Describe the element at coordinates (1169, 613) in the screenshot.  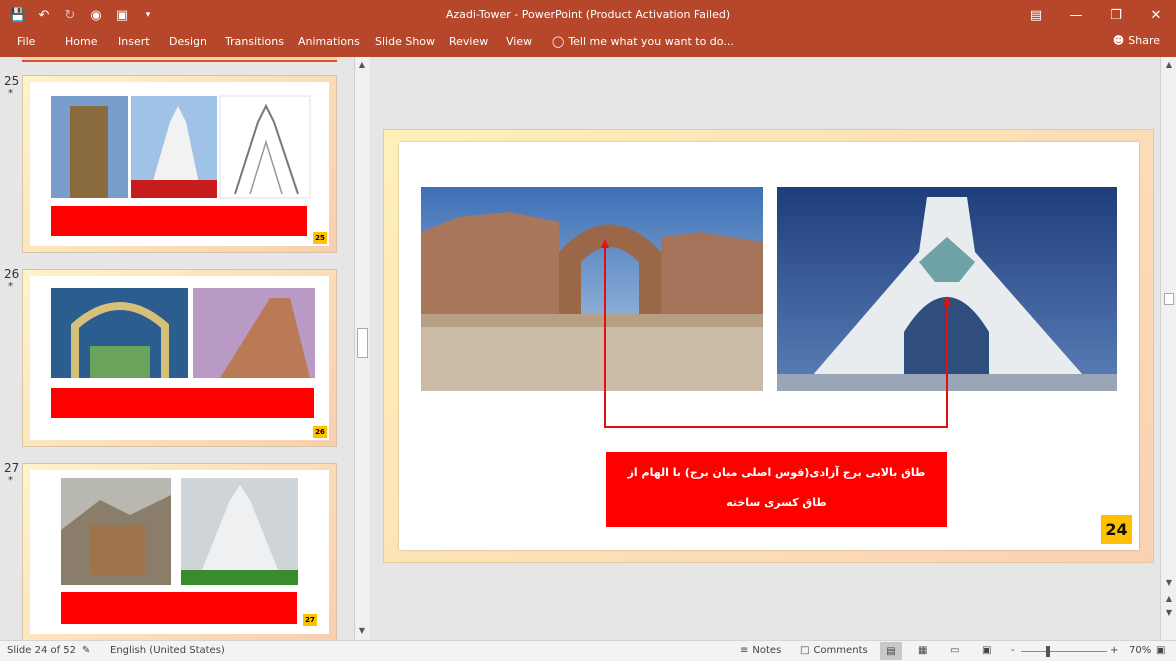
I see `next-slide-icon: ▼` at that location.